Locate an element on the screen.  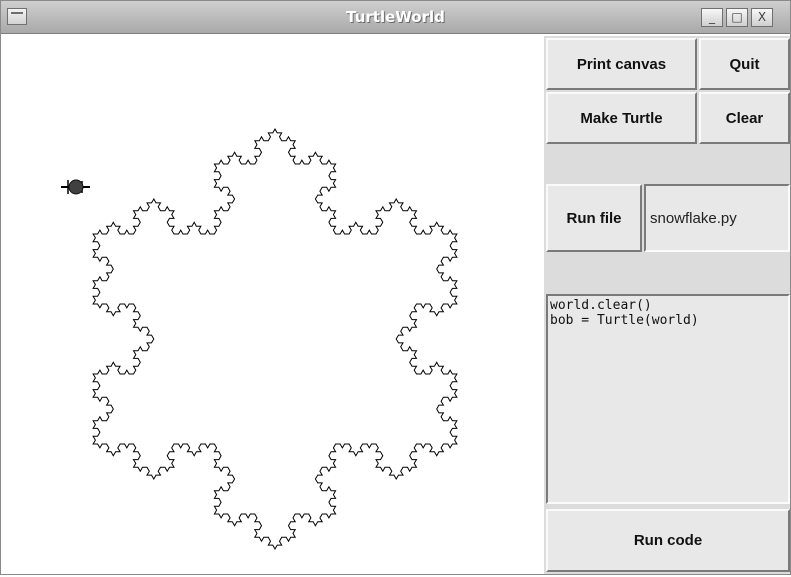
filename-input is located at coordinates (717, 218).